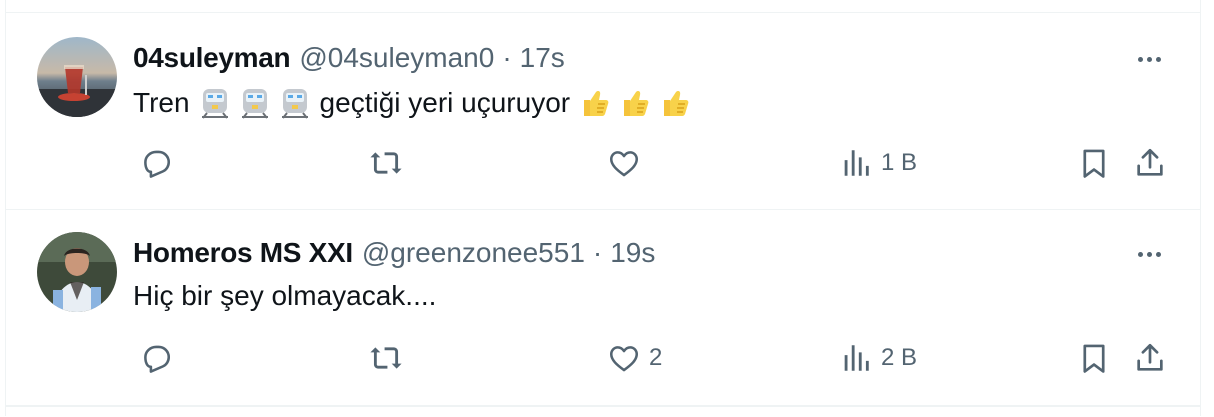 The width and height of the screenshot is (1214, 417). I want to click on author-handle: @greenzonee551, so click(473, 253).